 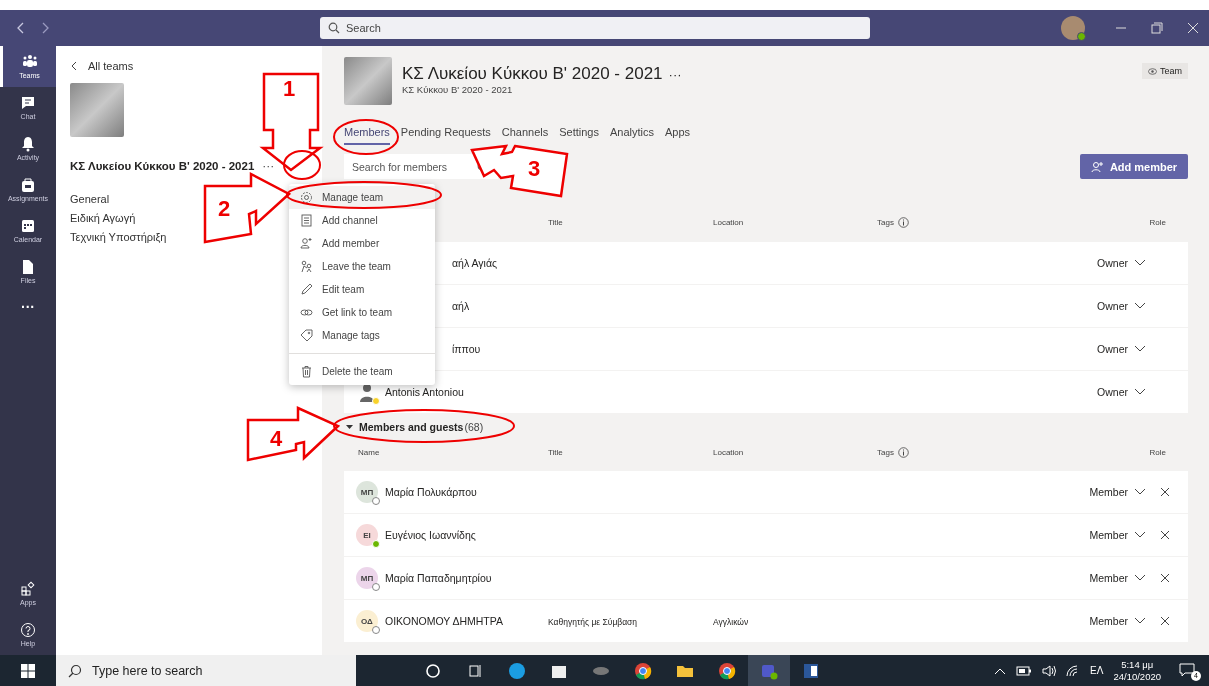 What do you see at coordinates (45, 28) in the screenshot?
I see `forward-icon` at bounding box center [45, 28].